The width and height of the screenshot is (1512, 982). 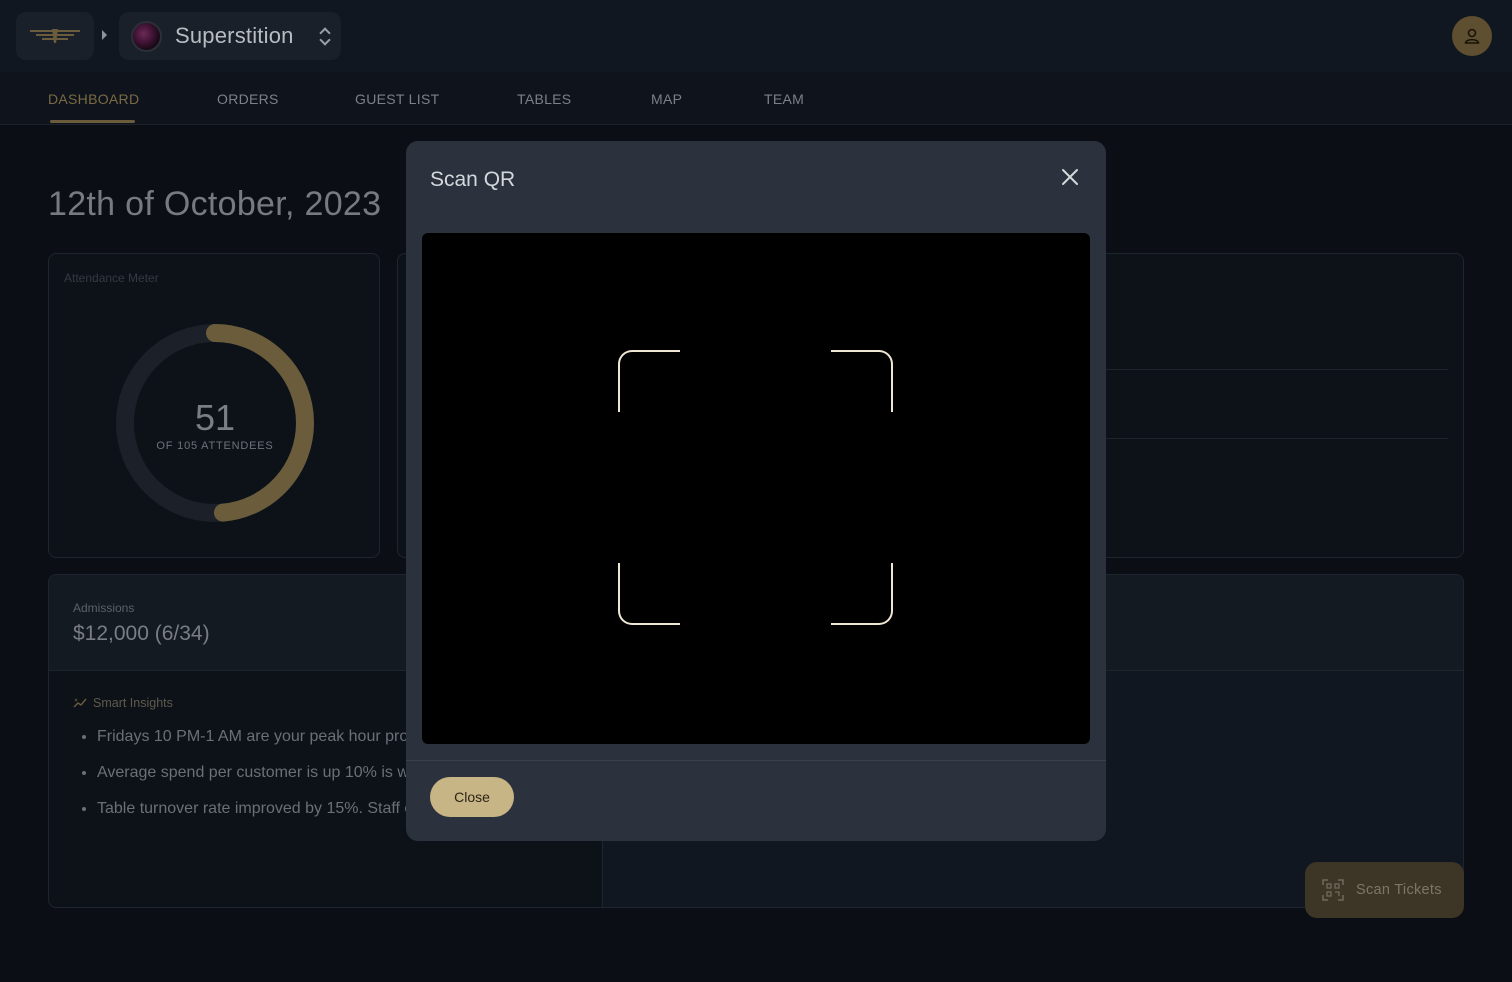 What do you see at coordinates (473, 179) in the screenshot?
I see `modal-title: Scan QR` at bounding box center [473, 179].